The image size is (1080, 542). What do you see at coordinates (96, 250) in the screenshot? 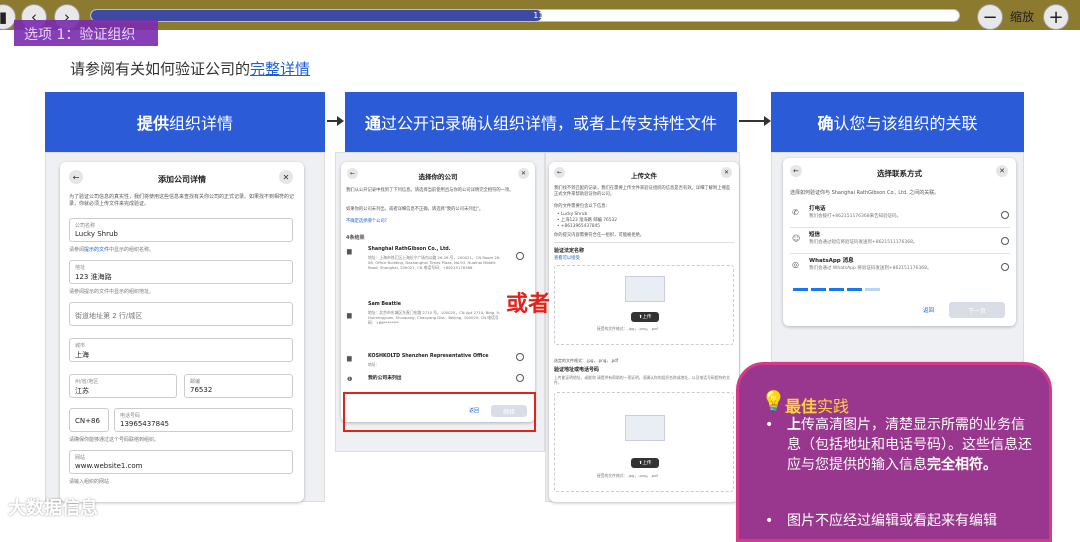
I see `hint-link: 提示的文件` at bounding box center [96, 250].